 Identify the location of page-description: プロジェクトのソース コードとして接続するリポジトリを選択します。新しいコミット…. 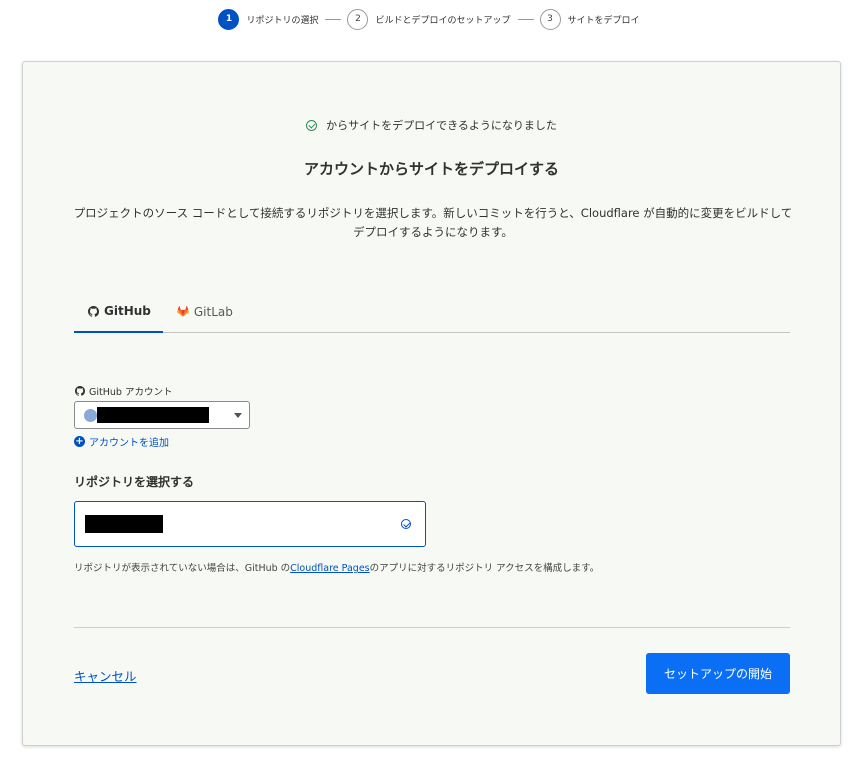
(433, 222).